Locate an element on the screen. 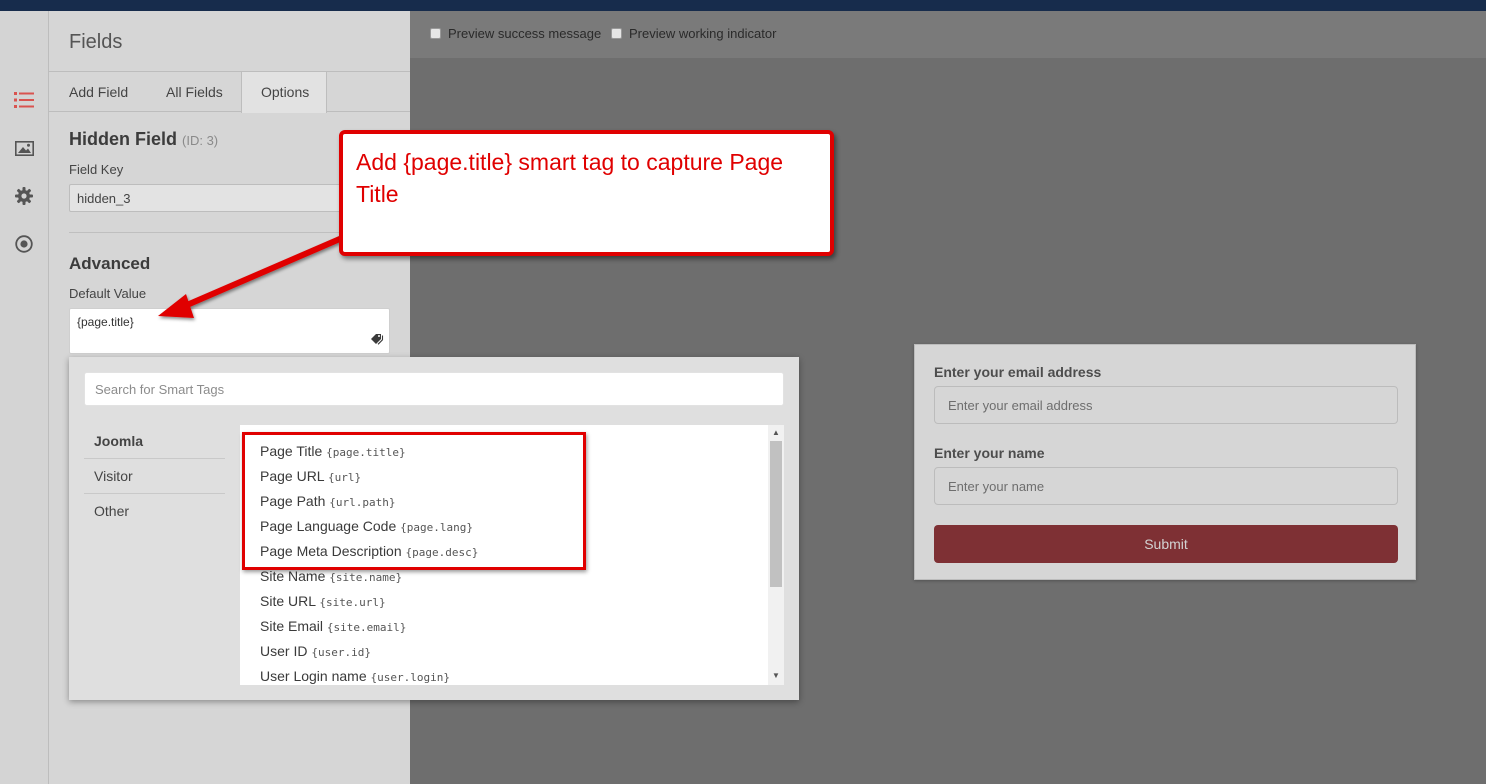 The image size is (1486, 784). smart-tag-code: {page.lang} is located at coordinates (436, 527).